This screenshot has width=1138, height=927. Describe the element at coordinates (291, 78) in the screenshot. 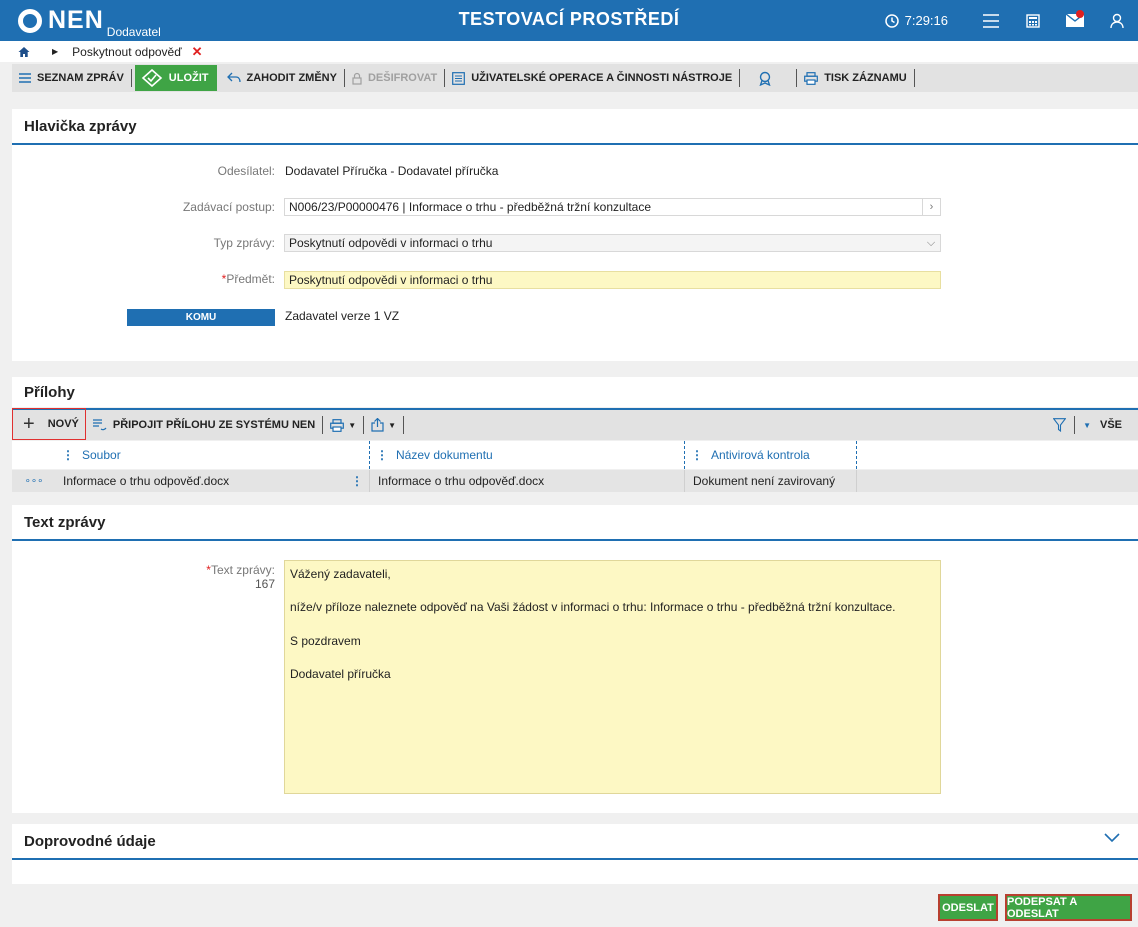

I see `discard-label: ZAHODIT ZMĚNY` at that location.